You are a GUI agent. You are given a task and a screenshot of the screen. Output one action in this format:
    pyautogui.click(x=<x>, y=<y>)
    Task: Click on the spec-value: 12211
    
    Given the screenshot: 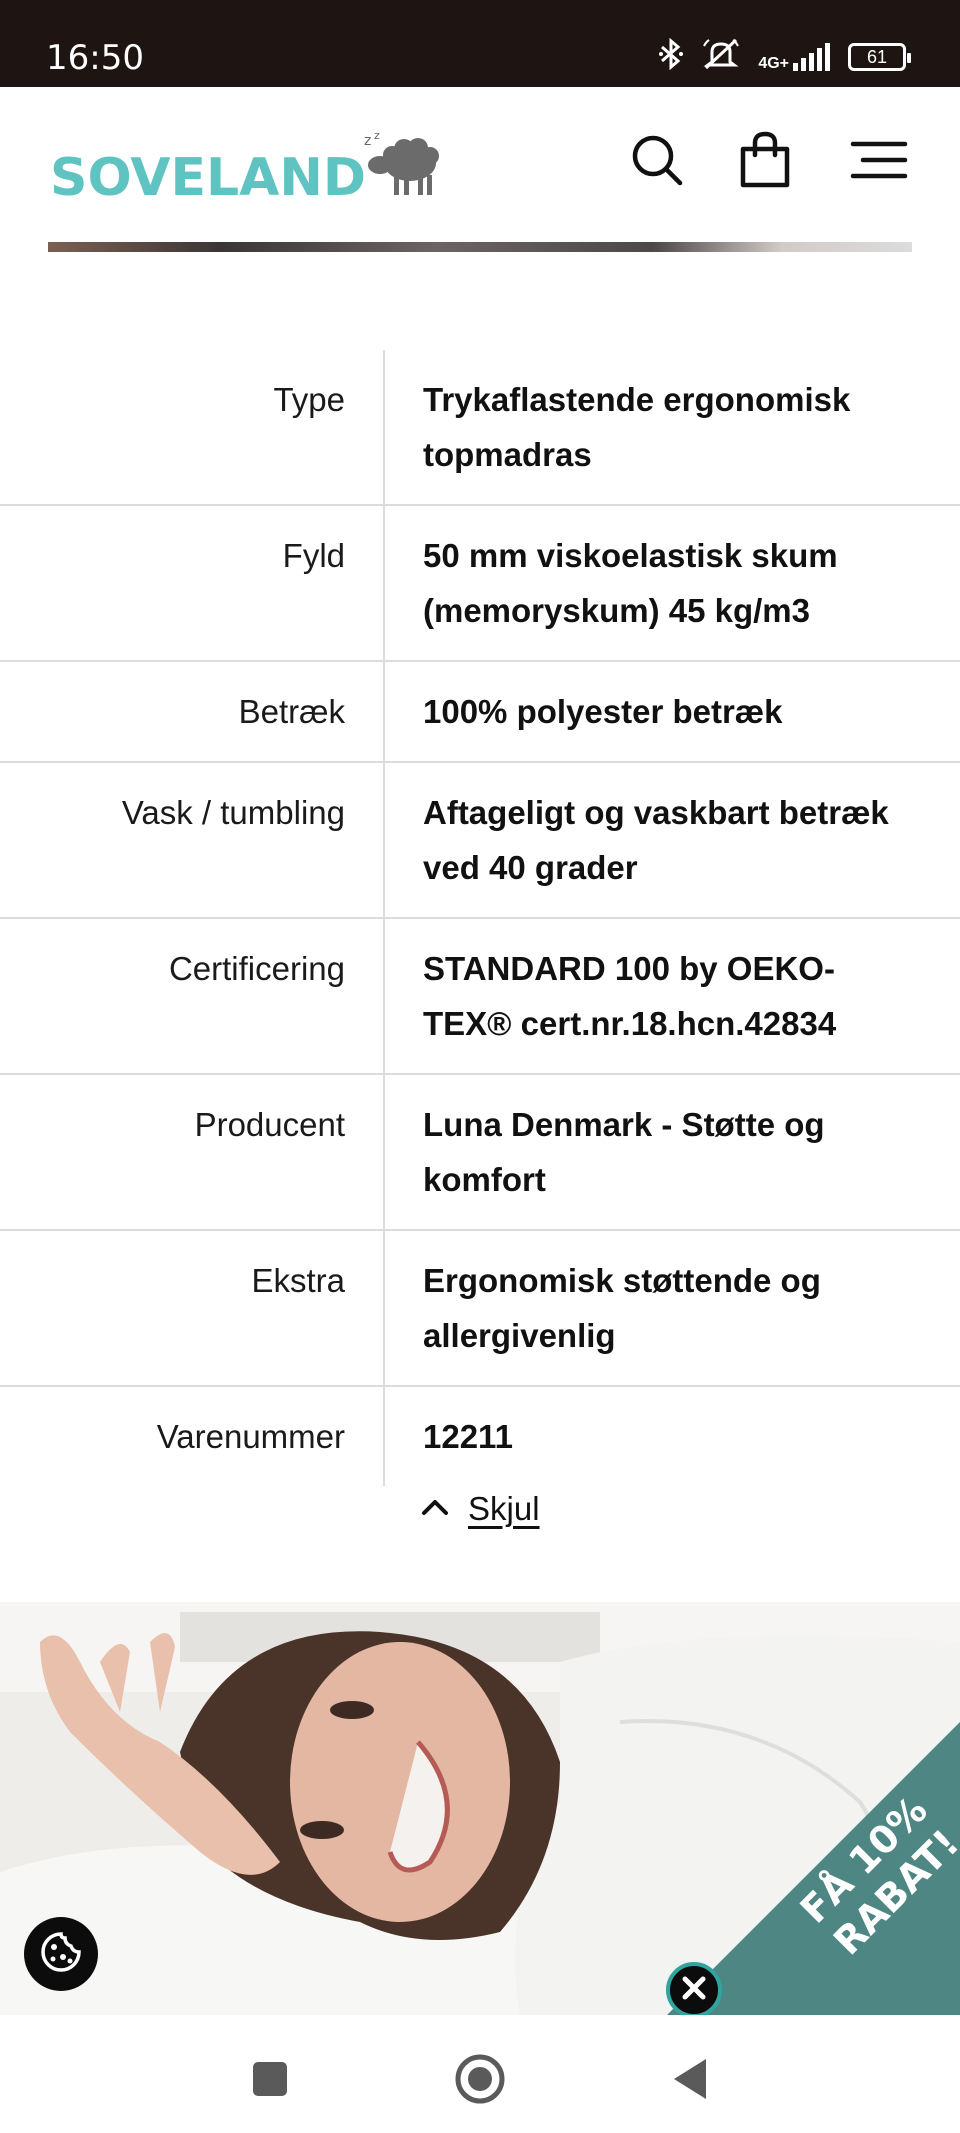 What is the action you would take?
    pyautogui.click(x=468, y=1436)
    